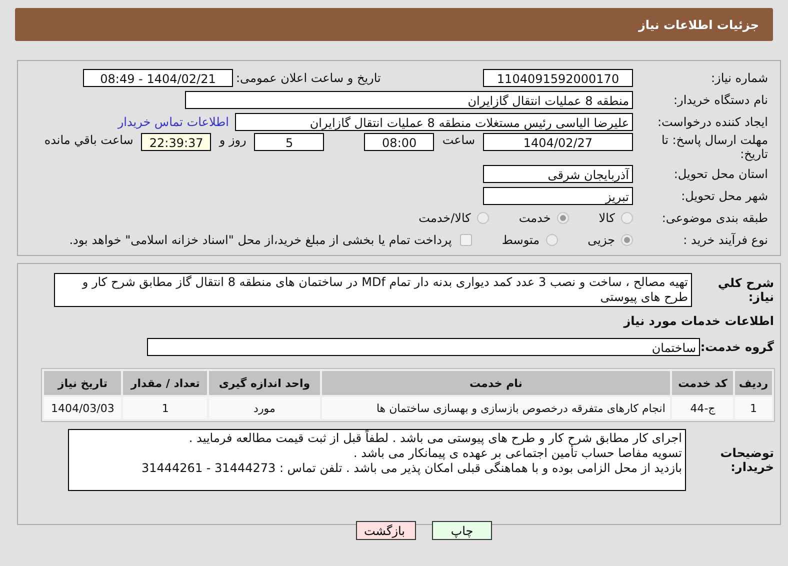 This screenshot has height=566, width=788. Describe the element at coordinates (165, 383) in the screenshot. I see `column-header: تعداد / مقدار` at that location.